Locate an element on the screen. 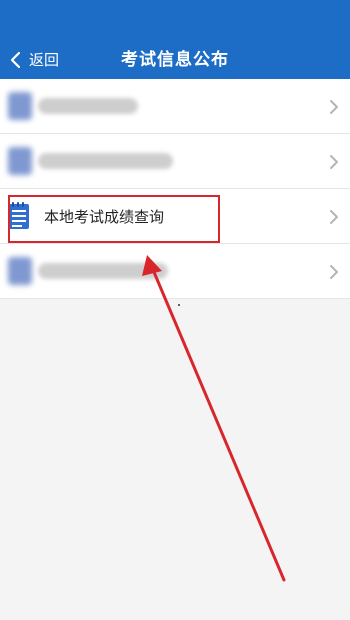  list-item-local-exam-score-query: 本地考试成绩查询 is located at coordinates (175, 216).